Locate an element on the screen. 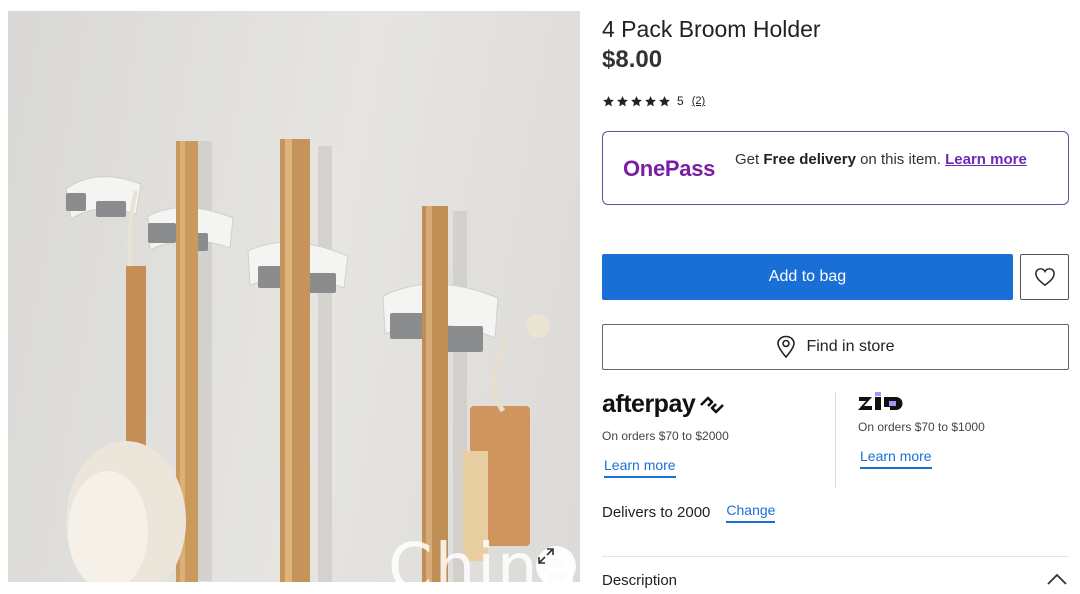 Image resolution: width=1080 pixels, height=594 pixels. rating-stars is located at coordinates (636, 101).